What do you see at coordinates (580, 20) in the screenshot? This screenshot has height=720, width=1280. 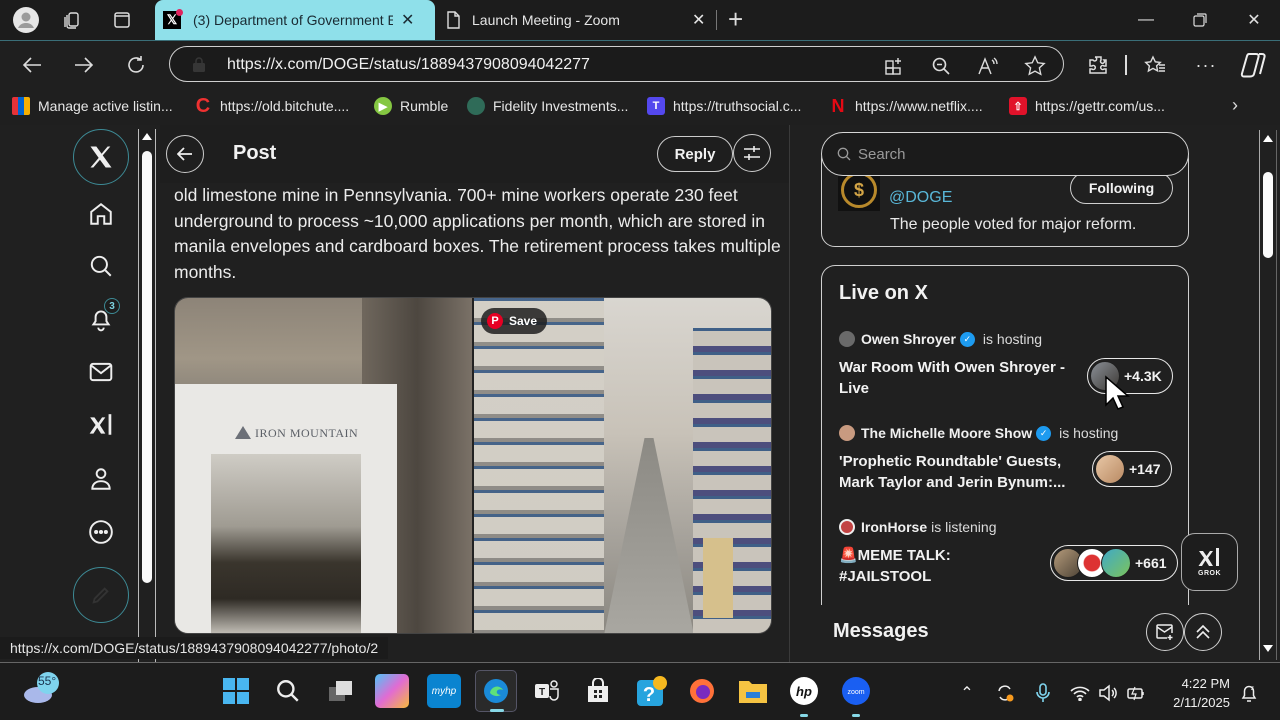 I see `tab-zoom-meeting: Launch Meeting - Zoom ✕` at bounding box center [580, 20].